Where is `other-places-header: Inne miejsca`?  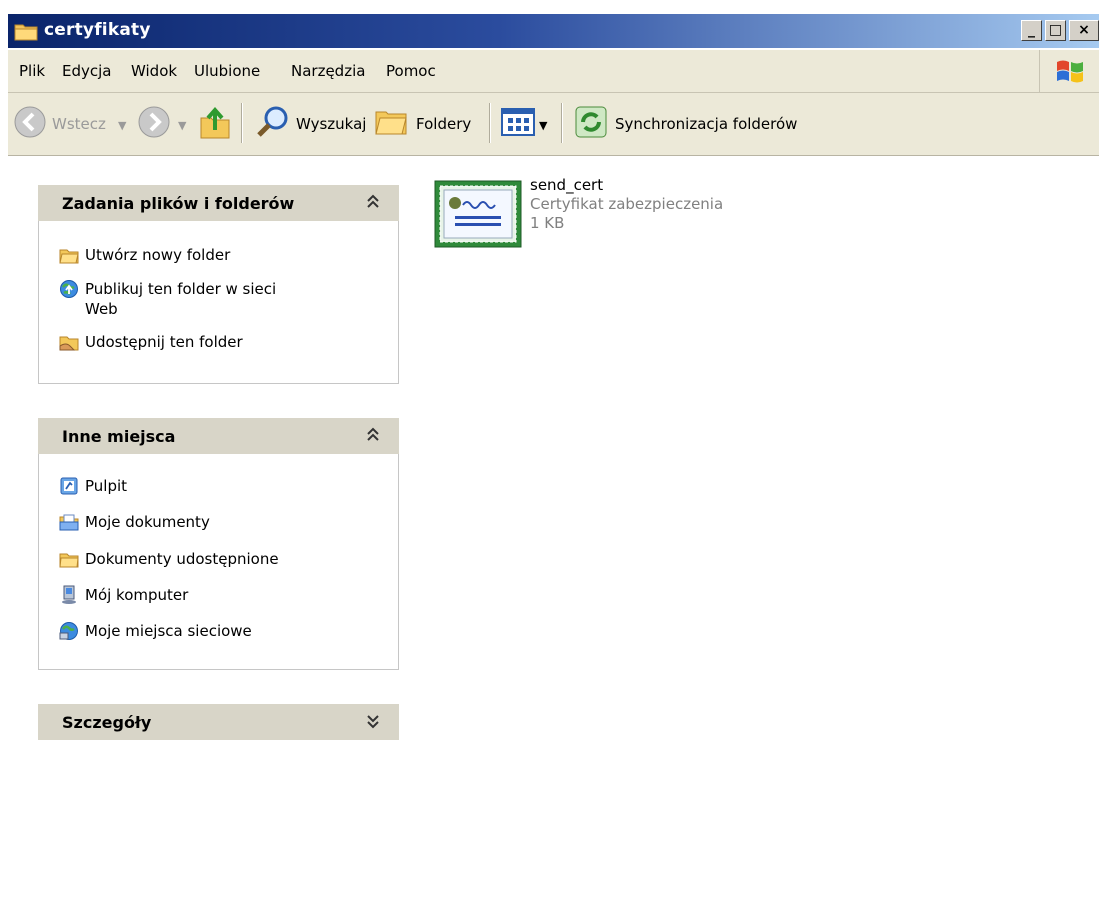 other-places-header: Inne miejsca is located at coordinates (218, 436).